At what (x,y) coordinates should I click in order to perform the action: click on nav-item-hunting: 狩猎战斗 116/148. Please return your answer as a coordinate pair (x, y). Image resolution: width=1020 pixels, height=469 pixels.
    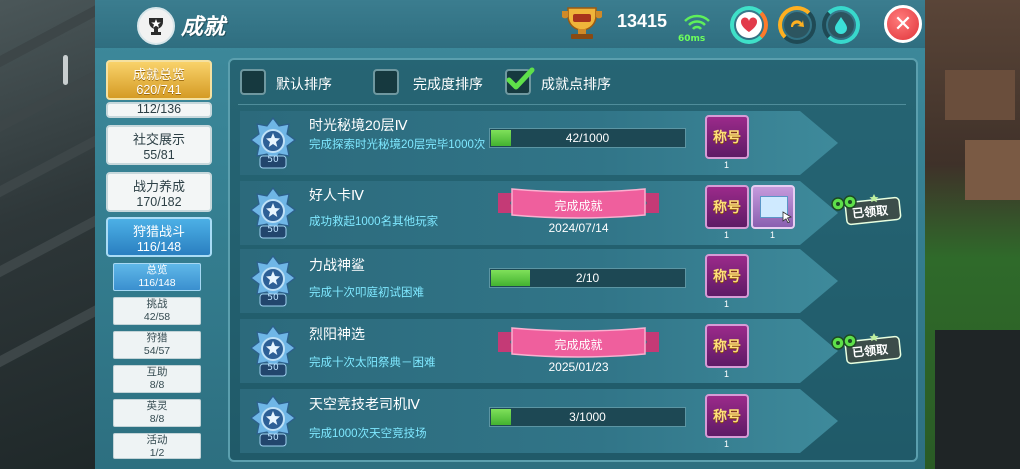
    Looking at the image, I should click on (159, 237).